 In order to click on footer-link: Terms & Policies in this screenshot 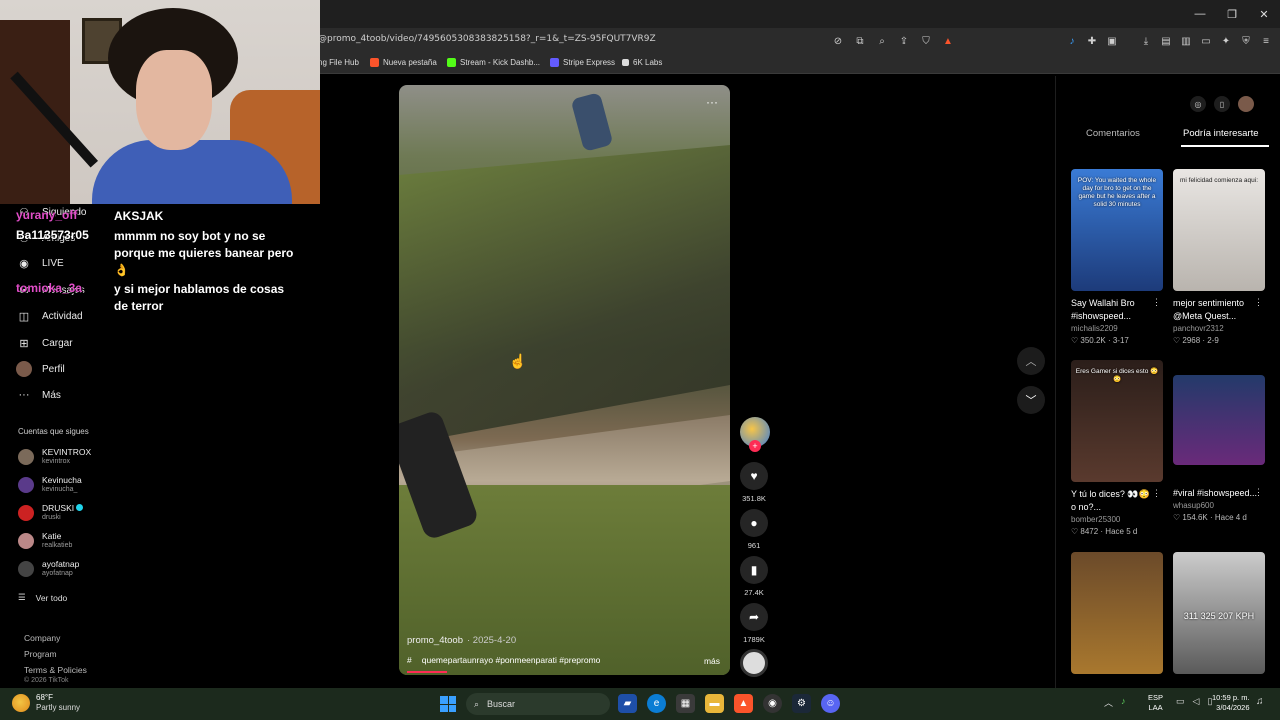, I will do `click(55, 670)`.